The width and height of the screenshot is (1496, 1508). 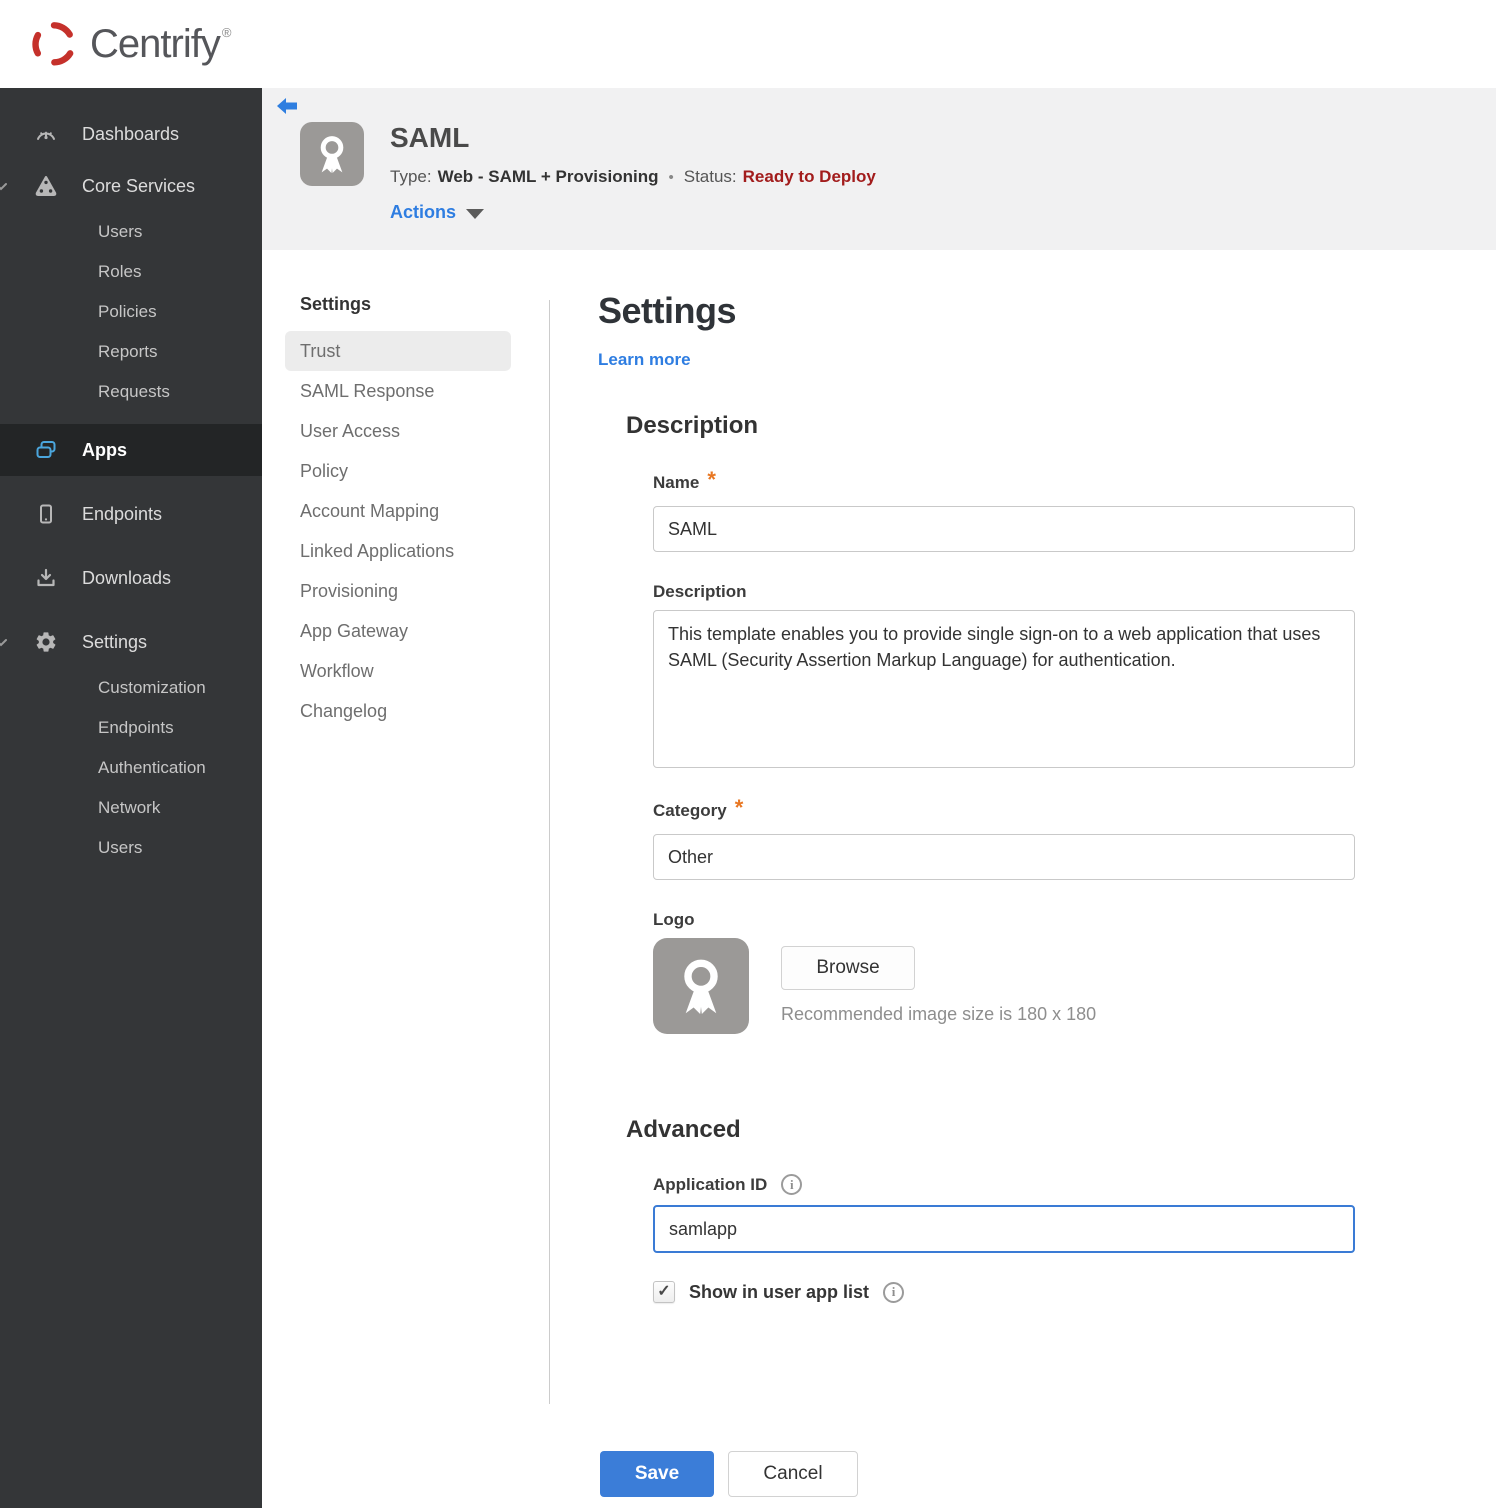 What do you see at coordinates (46, 134) in the screenshot?
I see `gauge-icon` at bounding box center [46, 134].